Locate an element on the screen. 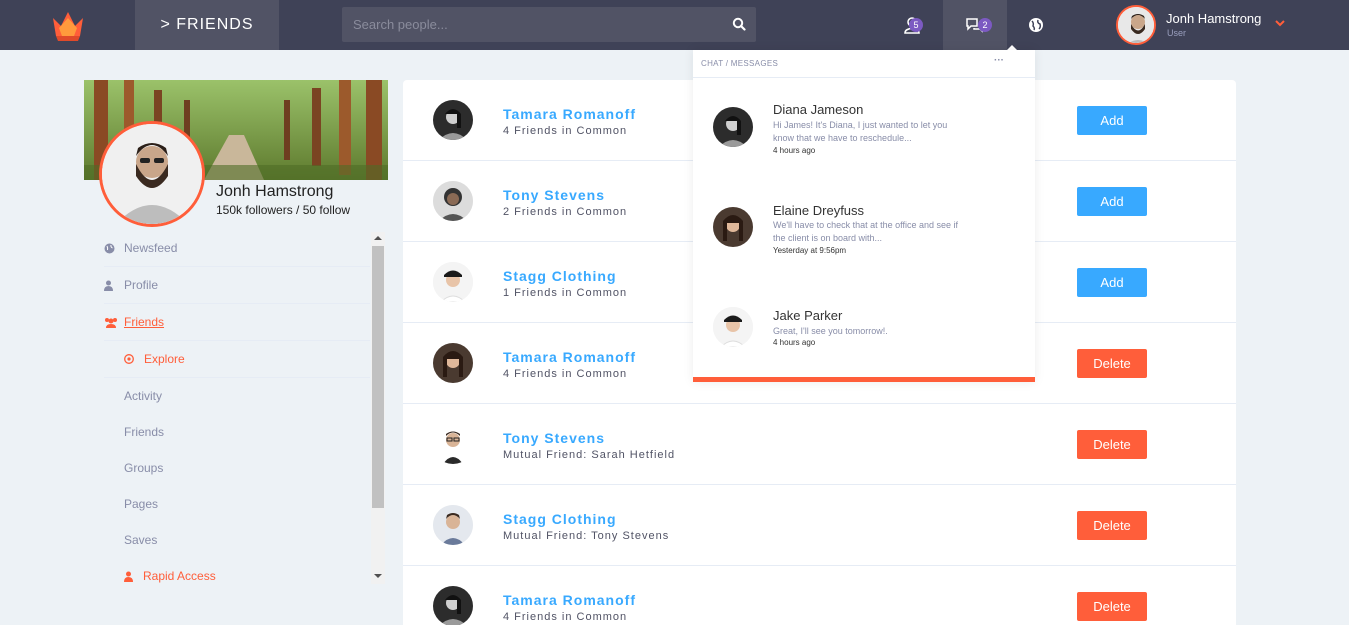 Image resolution: width=1349 pixels, height=625 pixels. sidebar-item-rapid-access: Rapid Access is located at coordinates (237, 576).